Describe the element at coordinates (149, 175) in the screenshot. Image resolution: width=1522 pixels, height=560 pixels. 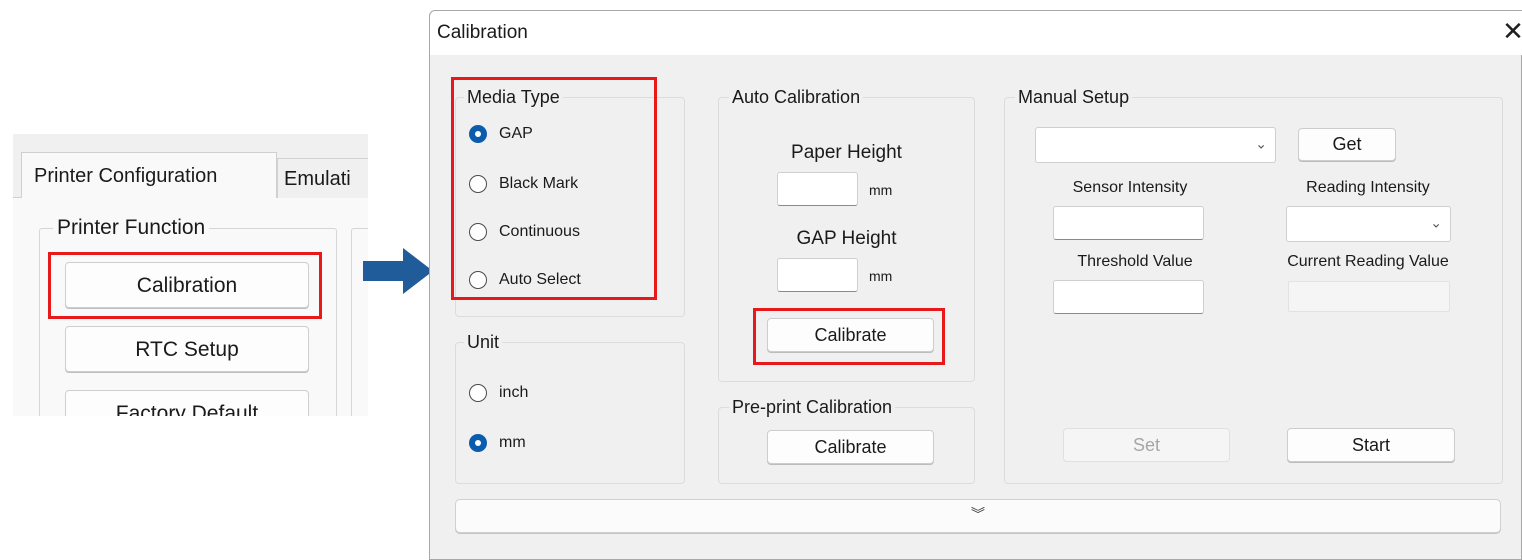
I see `tab-printer-configuration: Printer Configuration` at that location.